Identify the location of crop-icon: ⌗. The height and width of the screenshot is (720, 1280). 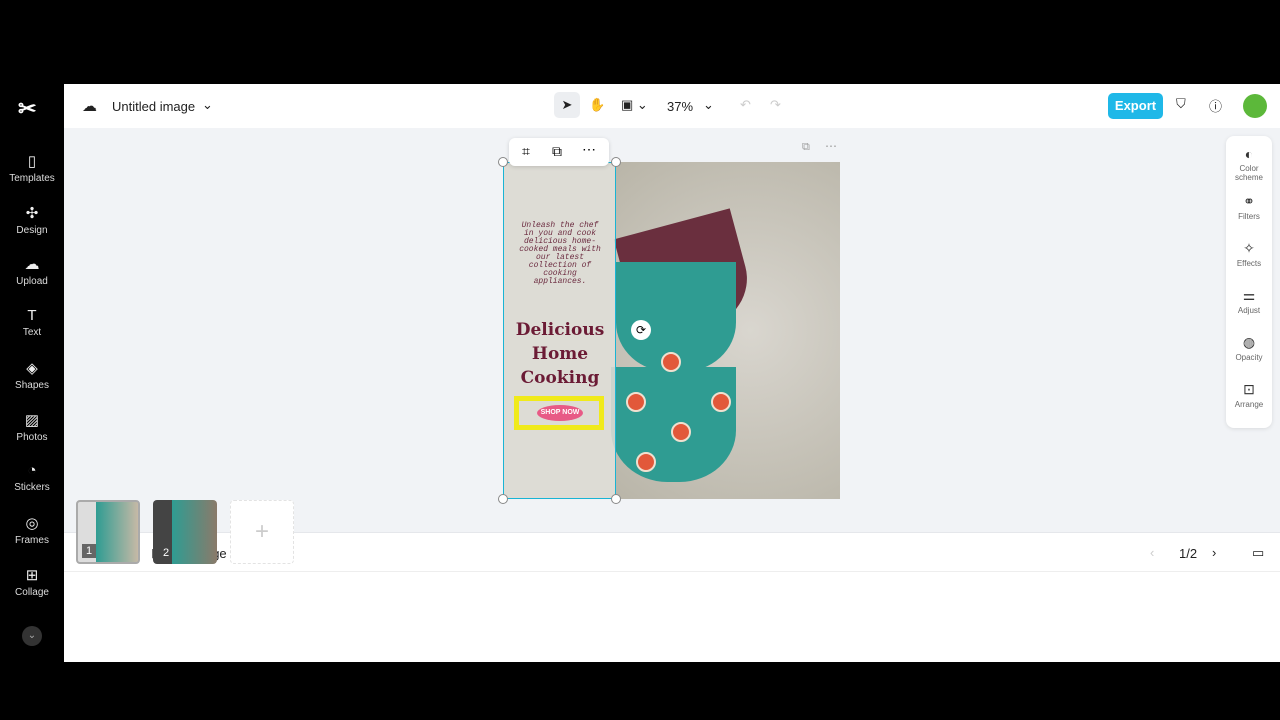
(526, 151).